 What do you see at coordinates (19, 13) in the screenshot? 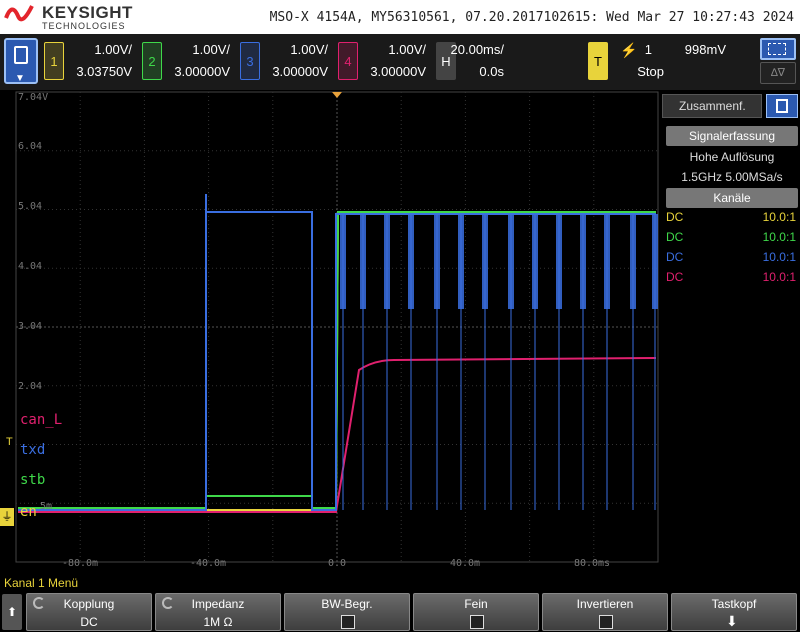
I see `keysight-wave-icon` at bounding box center [19, 13].